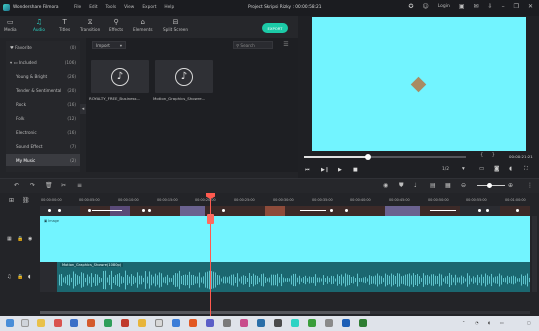  What do you see at coordinates (401, 186) in the screenshot?
I see `shield-icon: ⛊` at bounding box center [401, 186].